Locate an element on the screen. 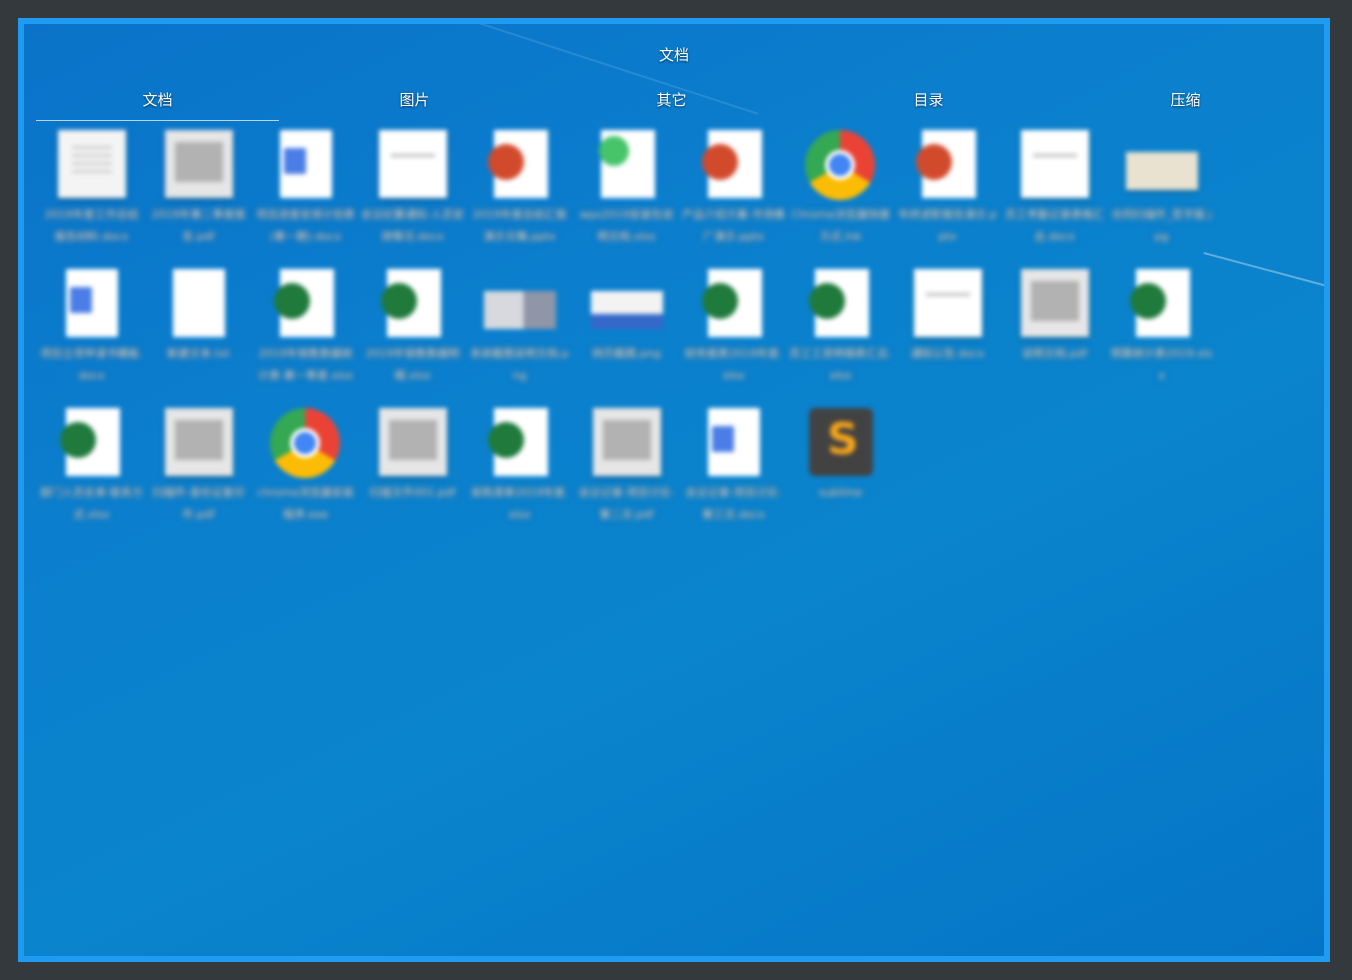 The height and width of the screenshot is (980, 1352). file-item: wps2019安装包说明文档.xlsx is located at coordinates (626, 187).